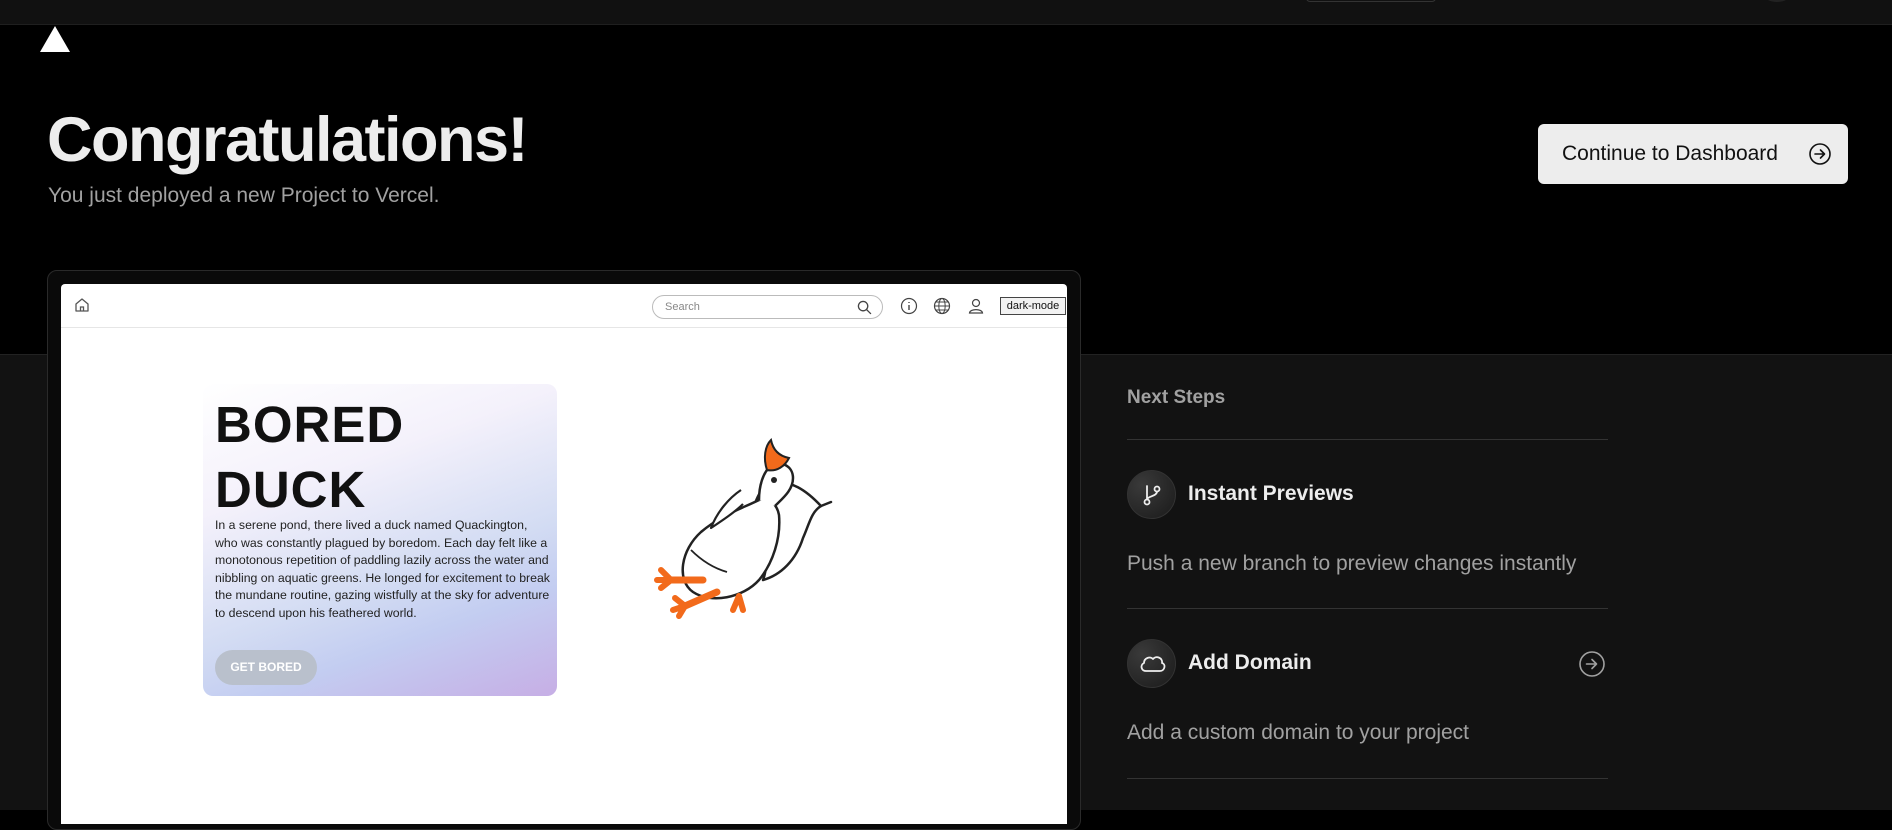 This screenshot has width=1892, height=830. Describe the element at coordinates (1777, 1) in the screenshot. I see `avatar` at that location.